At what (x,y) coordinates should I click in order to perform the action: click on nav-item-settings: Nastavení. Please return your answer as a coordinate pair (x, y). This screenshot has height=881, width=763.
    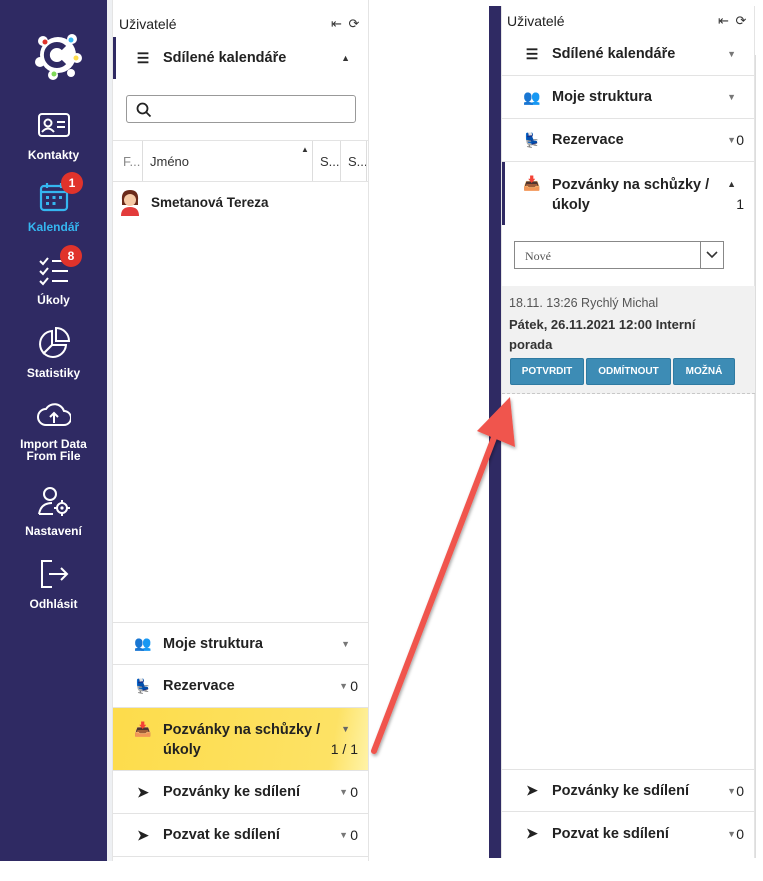
    Looking at the image, I should click on (53, 511).